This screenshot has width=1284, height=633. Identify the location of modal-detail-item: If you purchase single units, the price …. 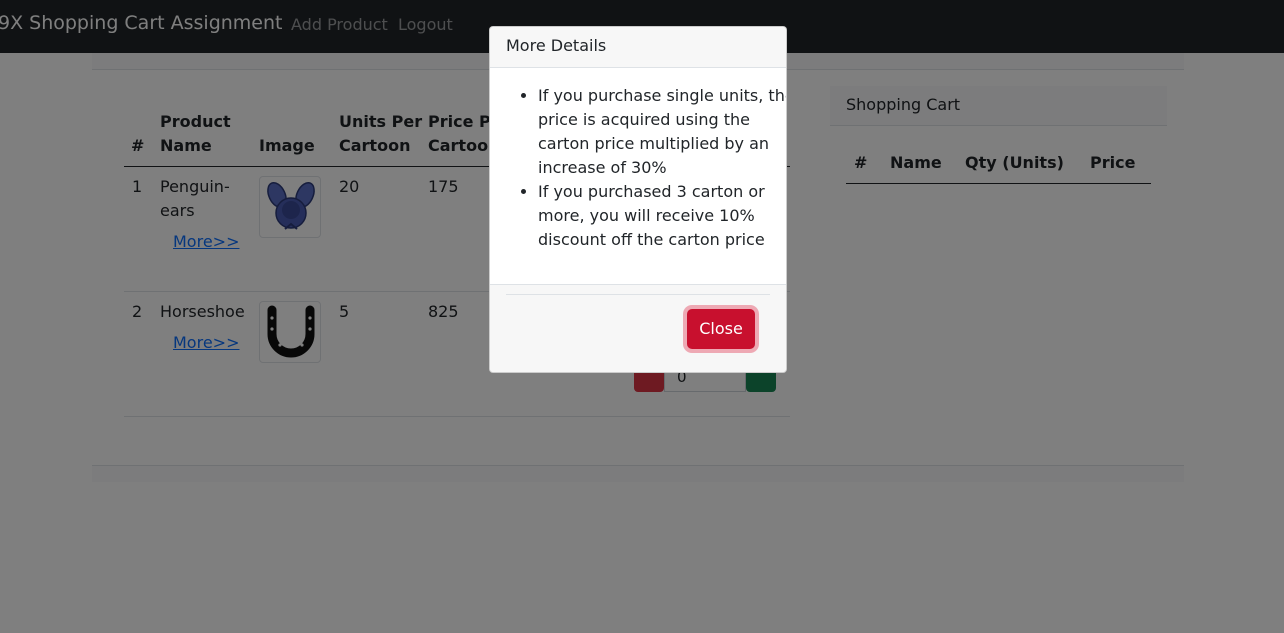
(662, 132).